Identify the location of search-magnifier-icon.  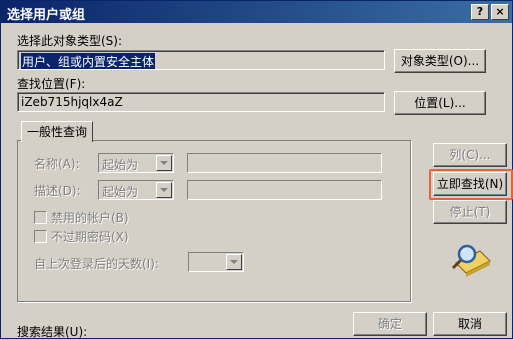
(471, 260).